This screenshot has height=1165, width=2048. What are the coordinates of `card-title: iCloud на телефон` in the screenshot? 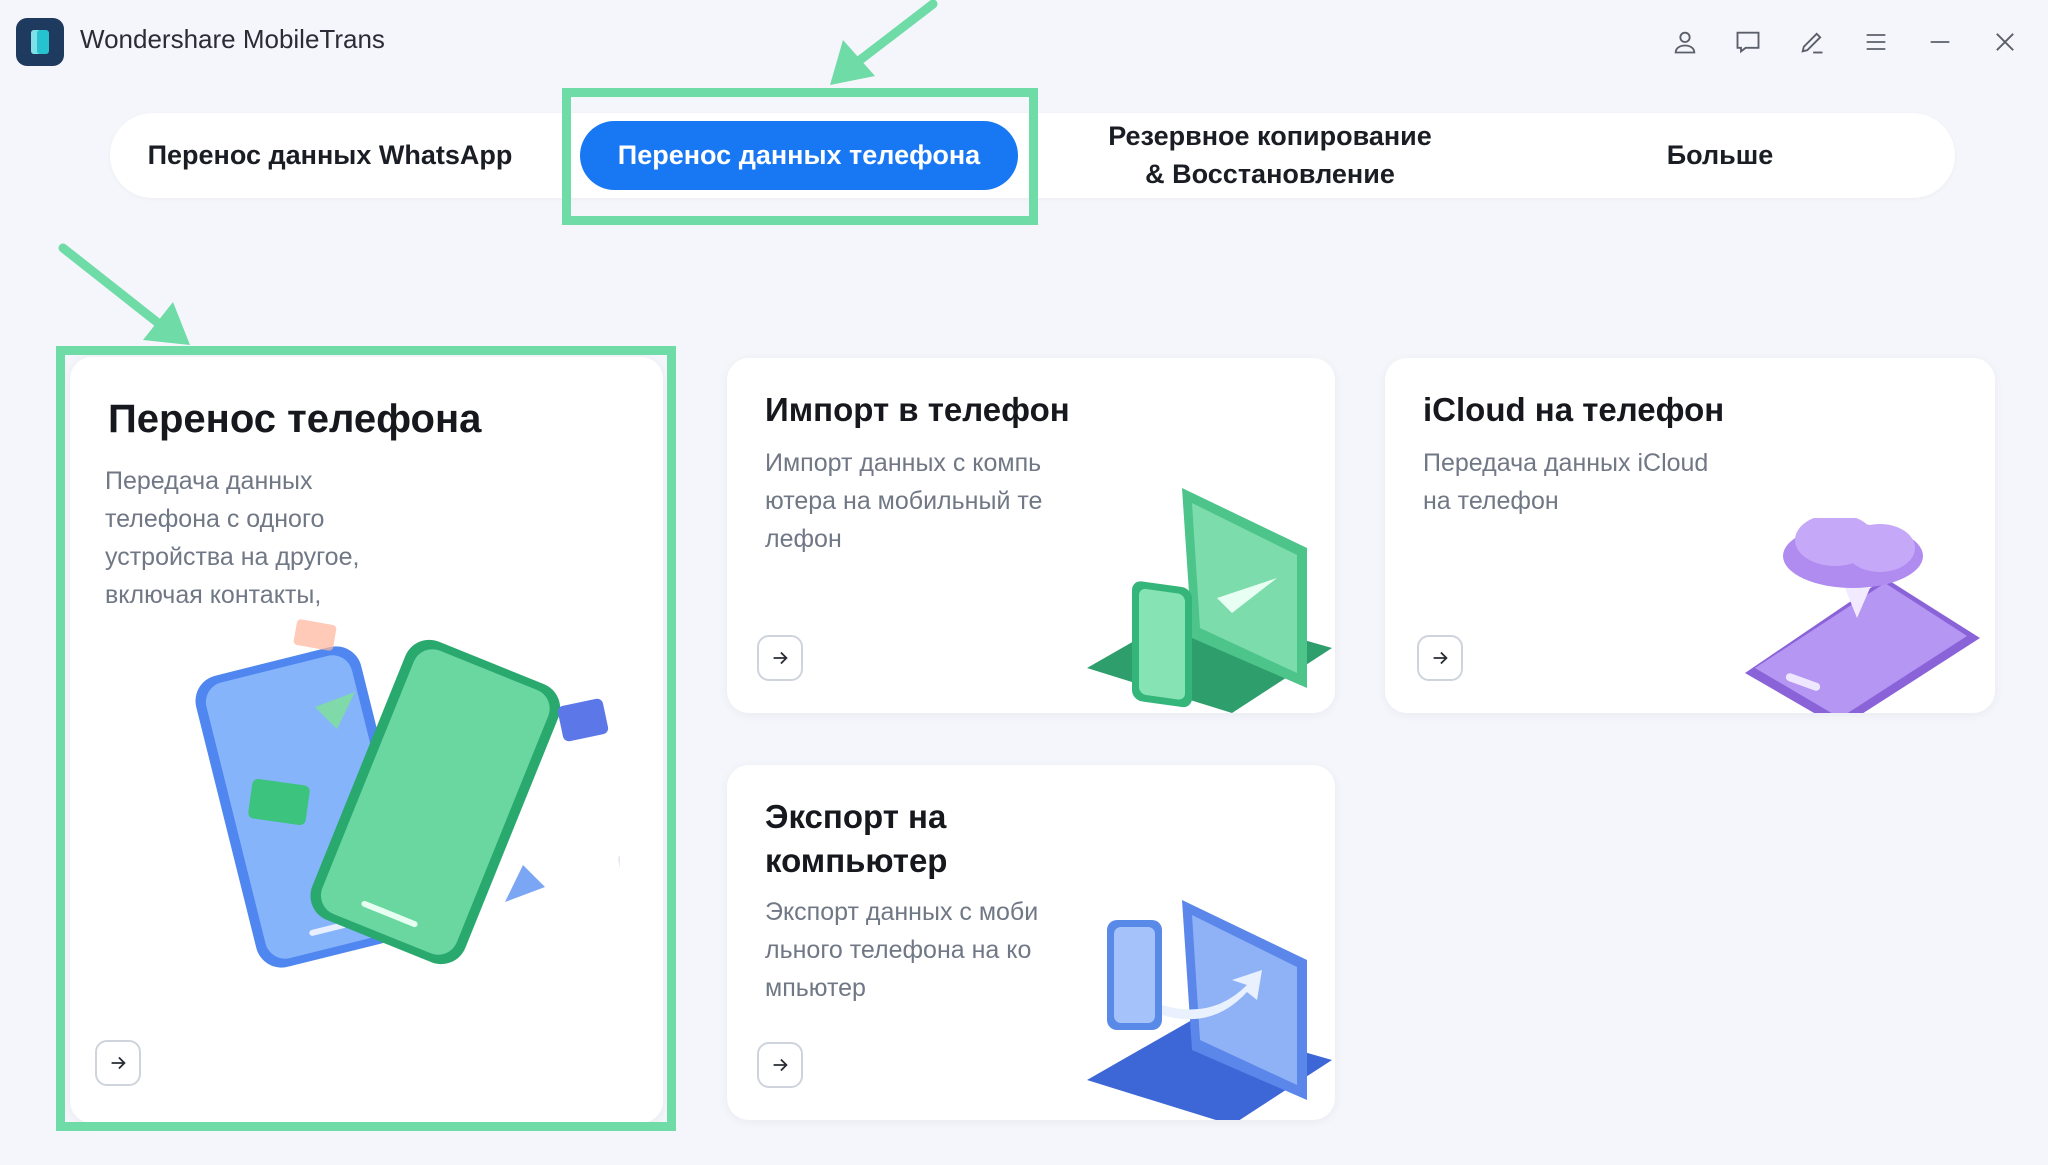 It's located at (1574, 409).